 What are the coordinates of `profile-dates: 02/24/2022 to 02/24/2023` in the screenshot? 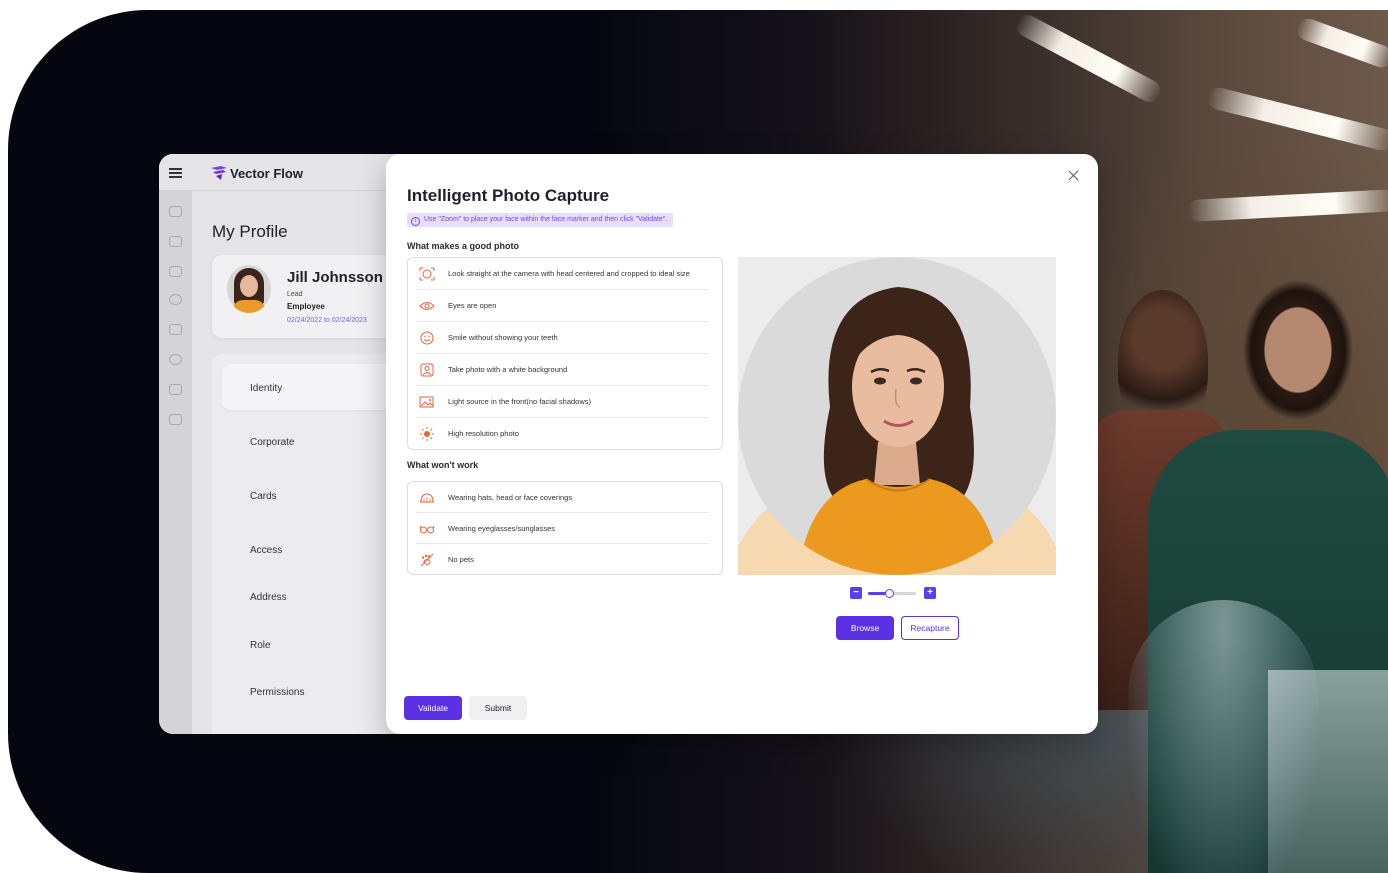 It's located at (327, 320).